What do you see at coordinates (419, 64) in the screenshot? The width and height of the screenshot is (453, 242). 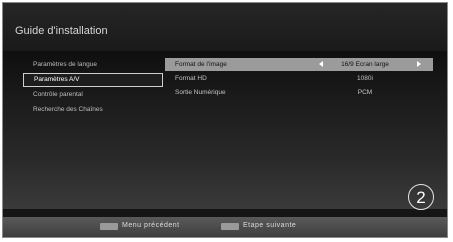 I see `arrow-right-icon` at bounding box center [419, 64].